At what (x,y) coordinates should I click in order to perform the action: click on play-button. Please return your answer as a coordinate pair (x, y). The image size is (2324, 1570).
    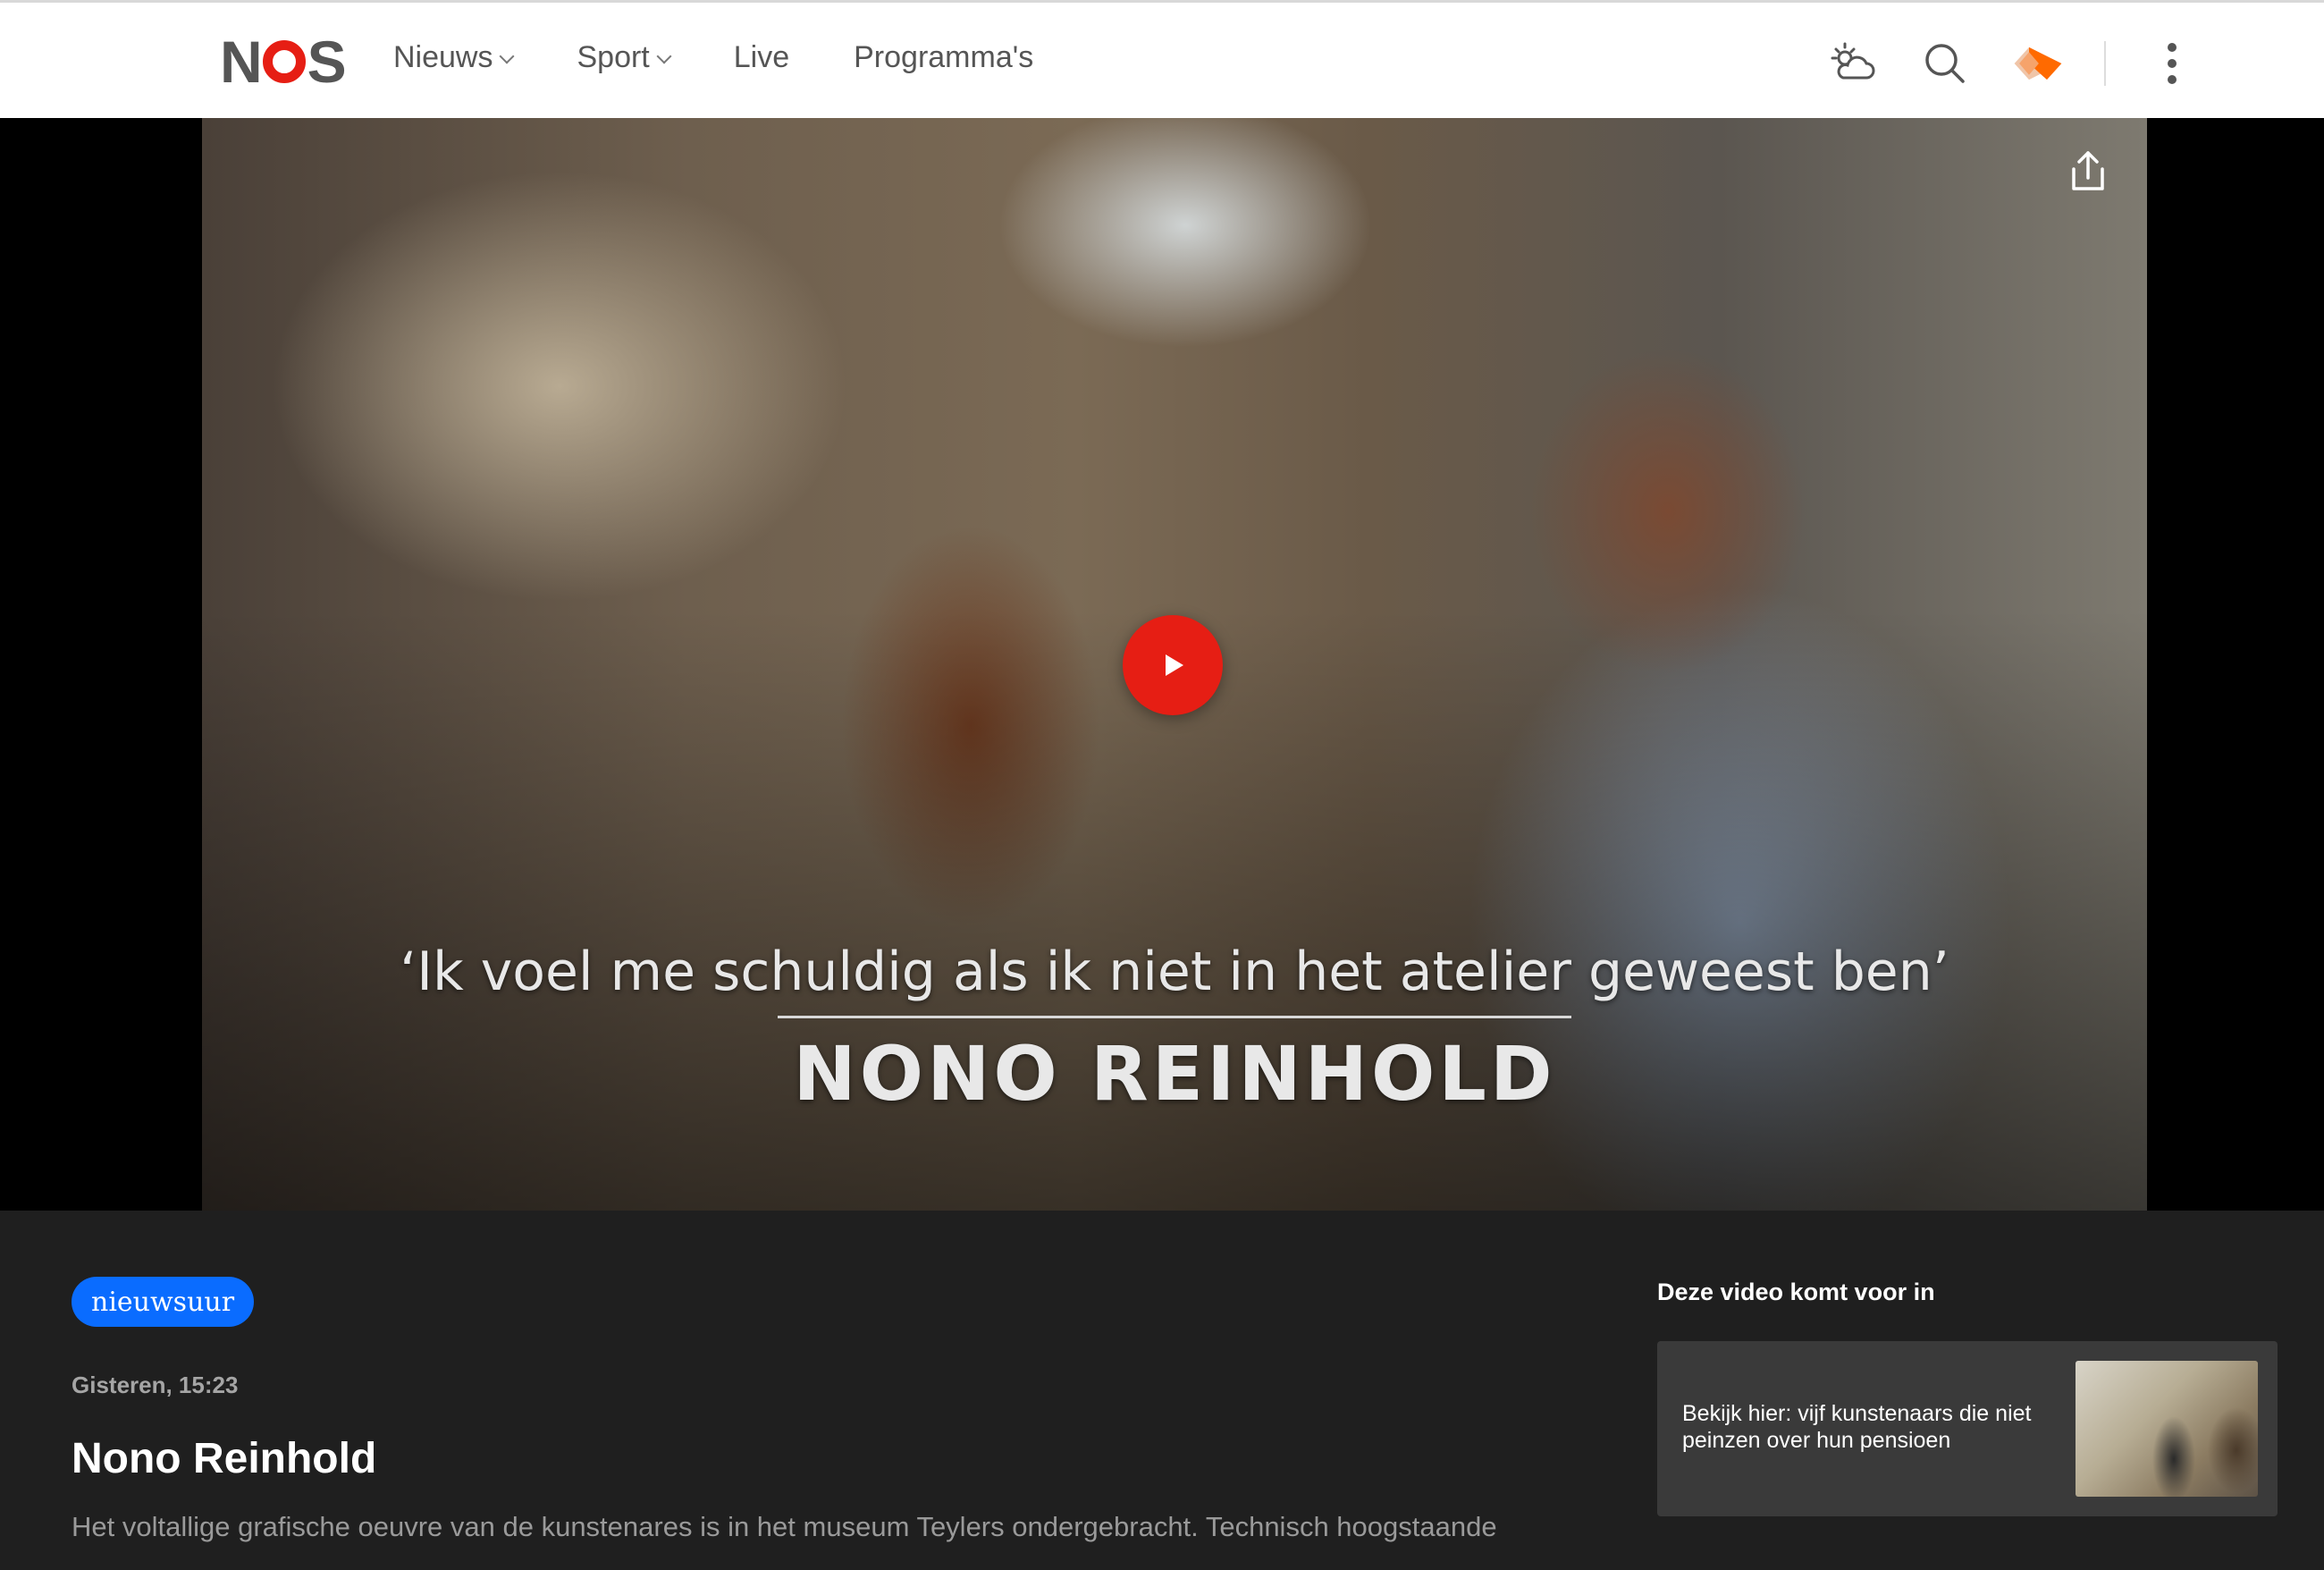
    Looking at the image, I should click on (1173, 665).